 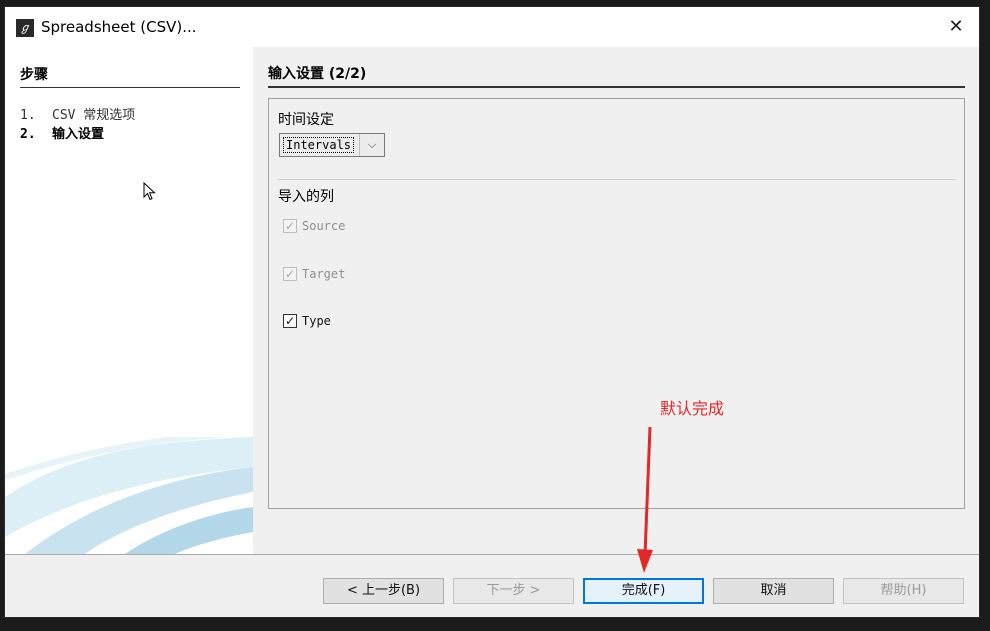 What do you see at coordinates (773, 591) in the screenshot?
I see `cancel-button: 取消` at bounding box center [773, 591].